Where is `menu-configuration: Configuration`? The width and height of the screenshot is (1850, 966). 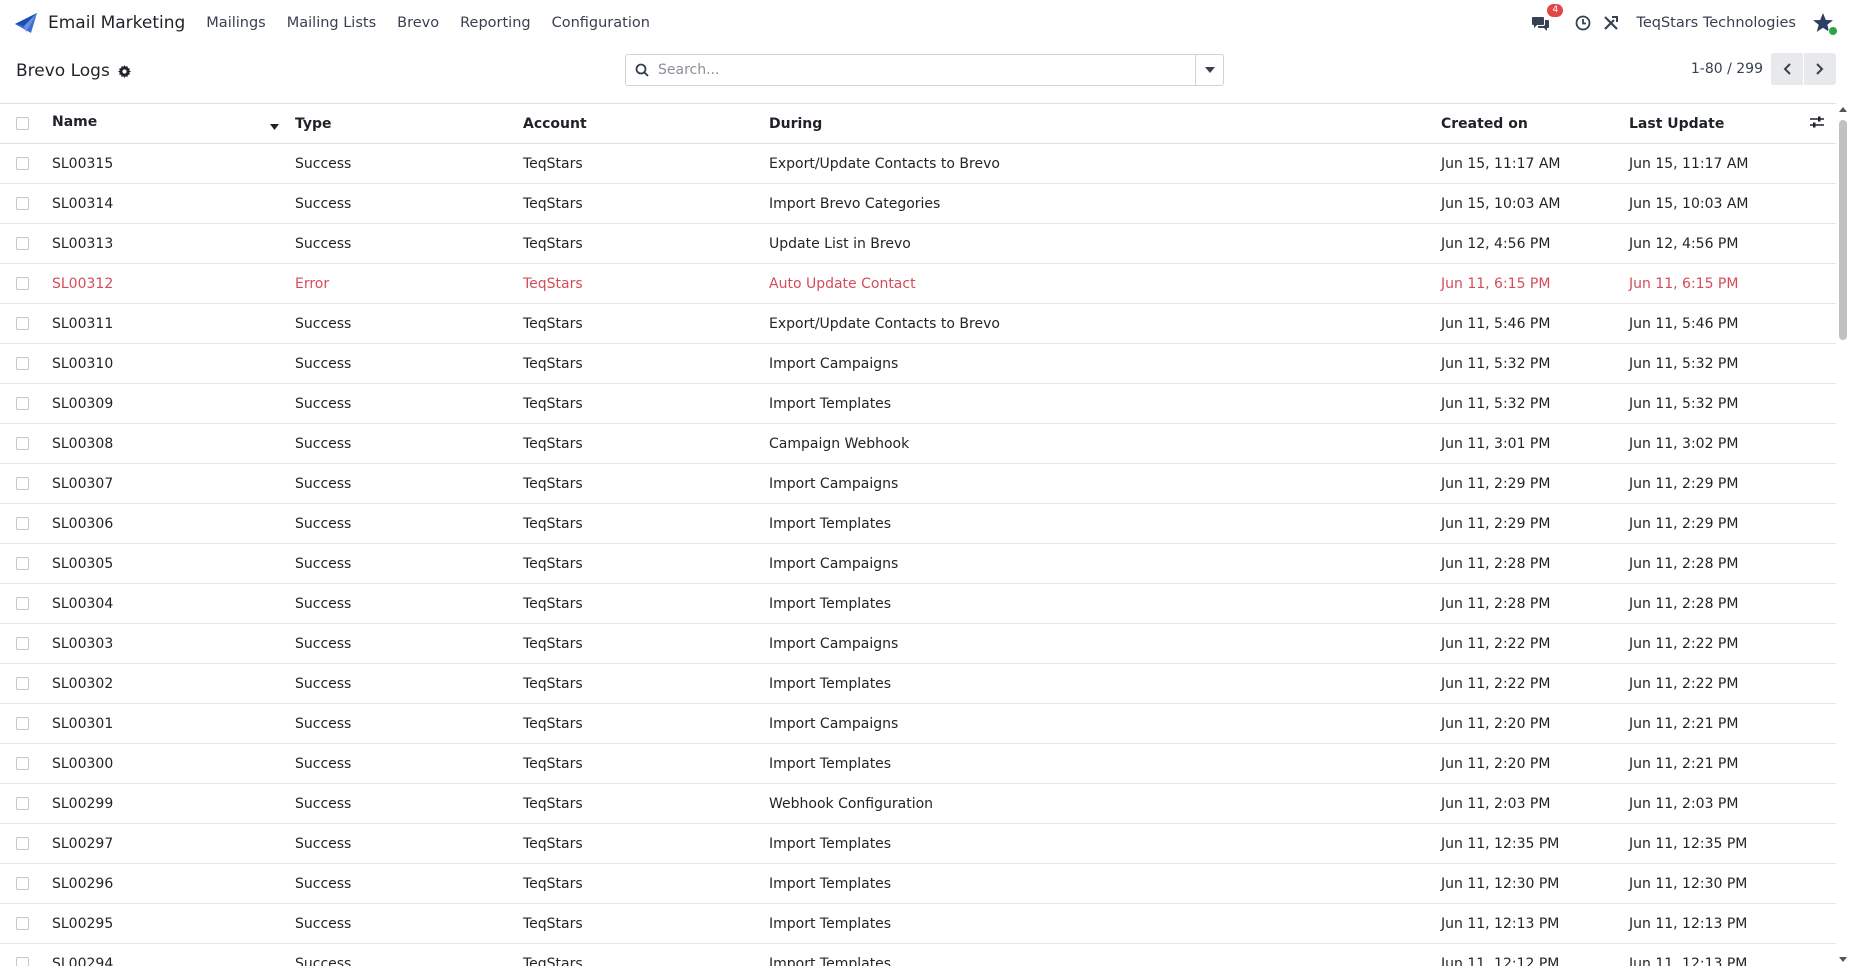
menu-configuration: Configuration is located at coordinates (601, 23).